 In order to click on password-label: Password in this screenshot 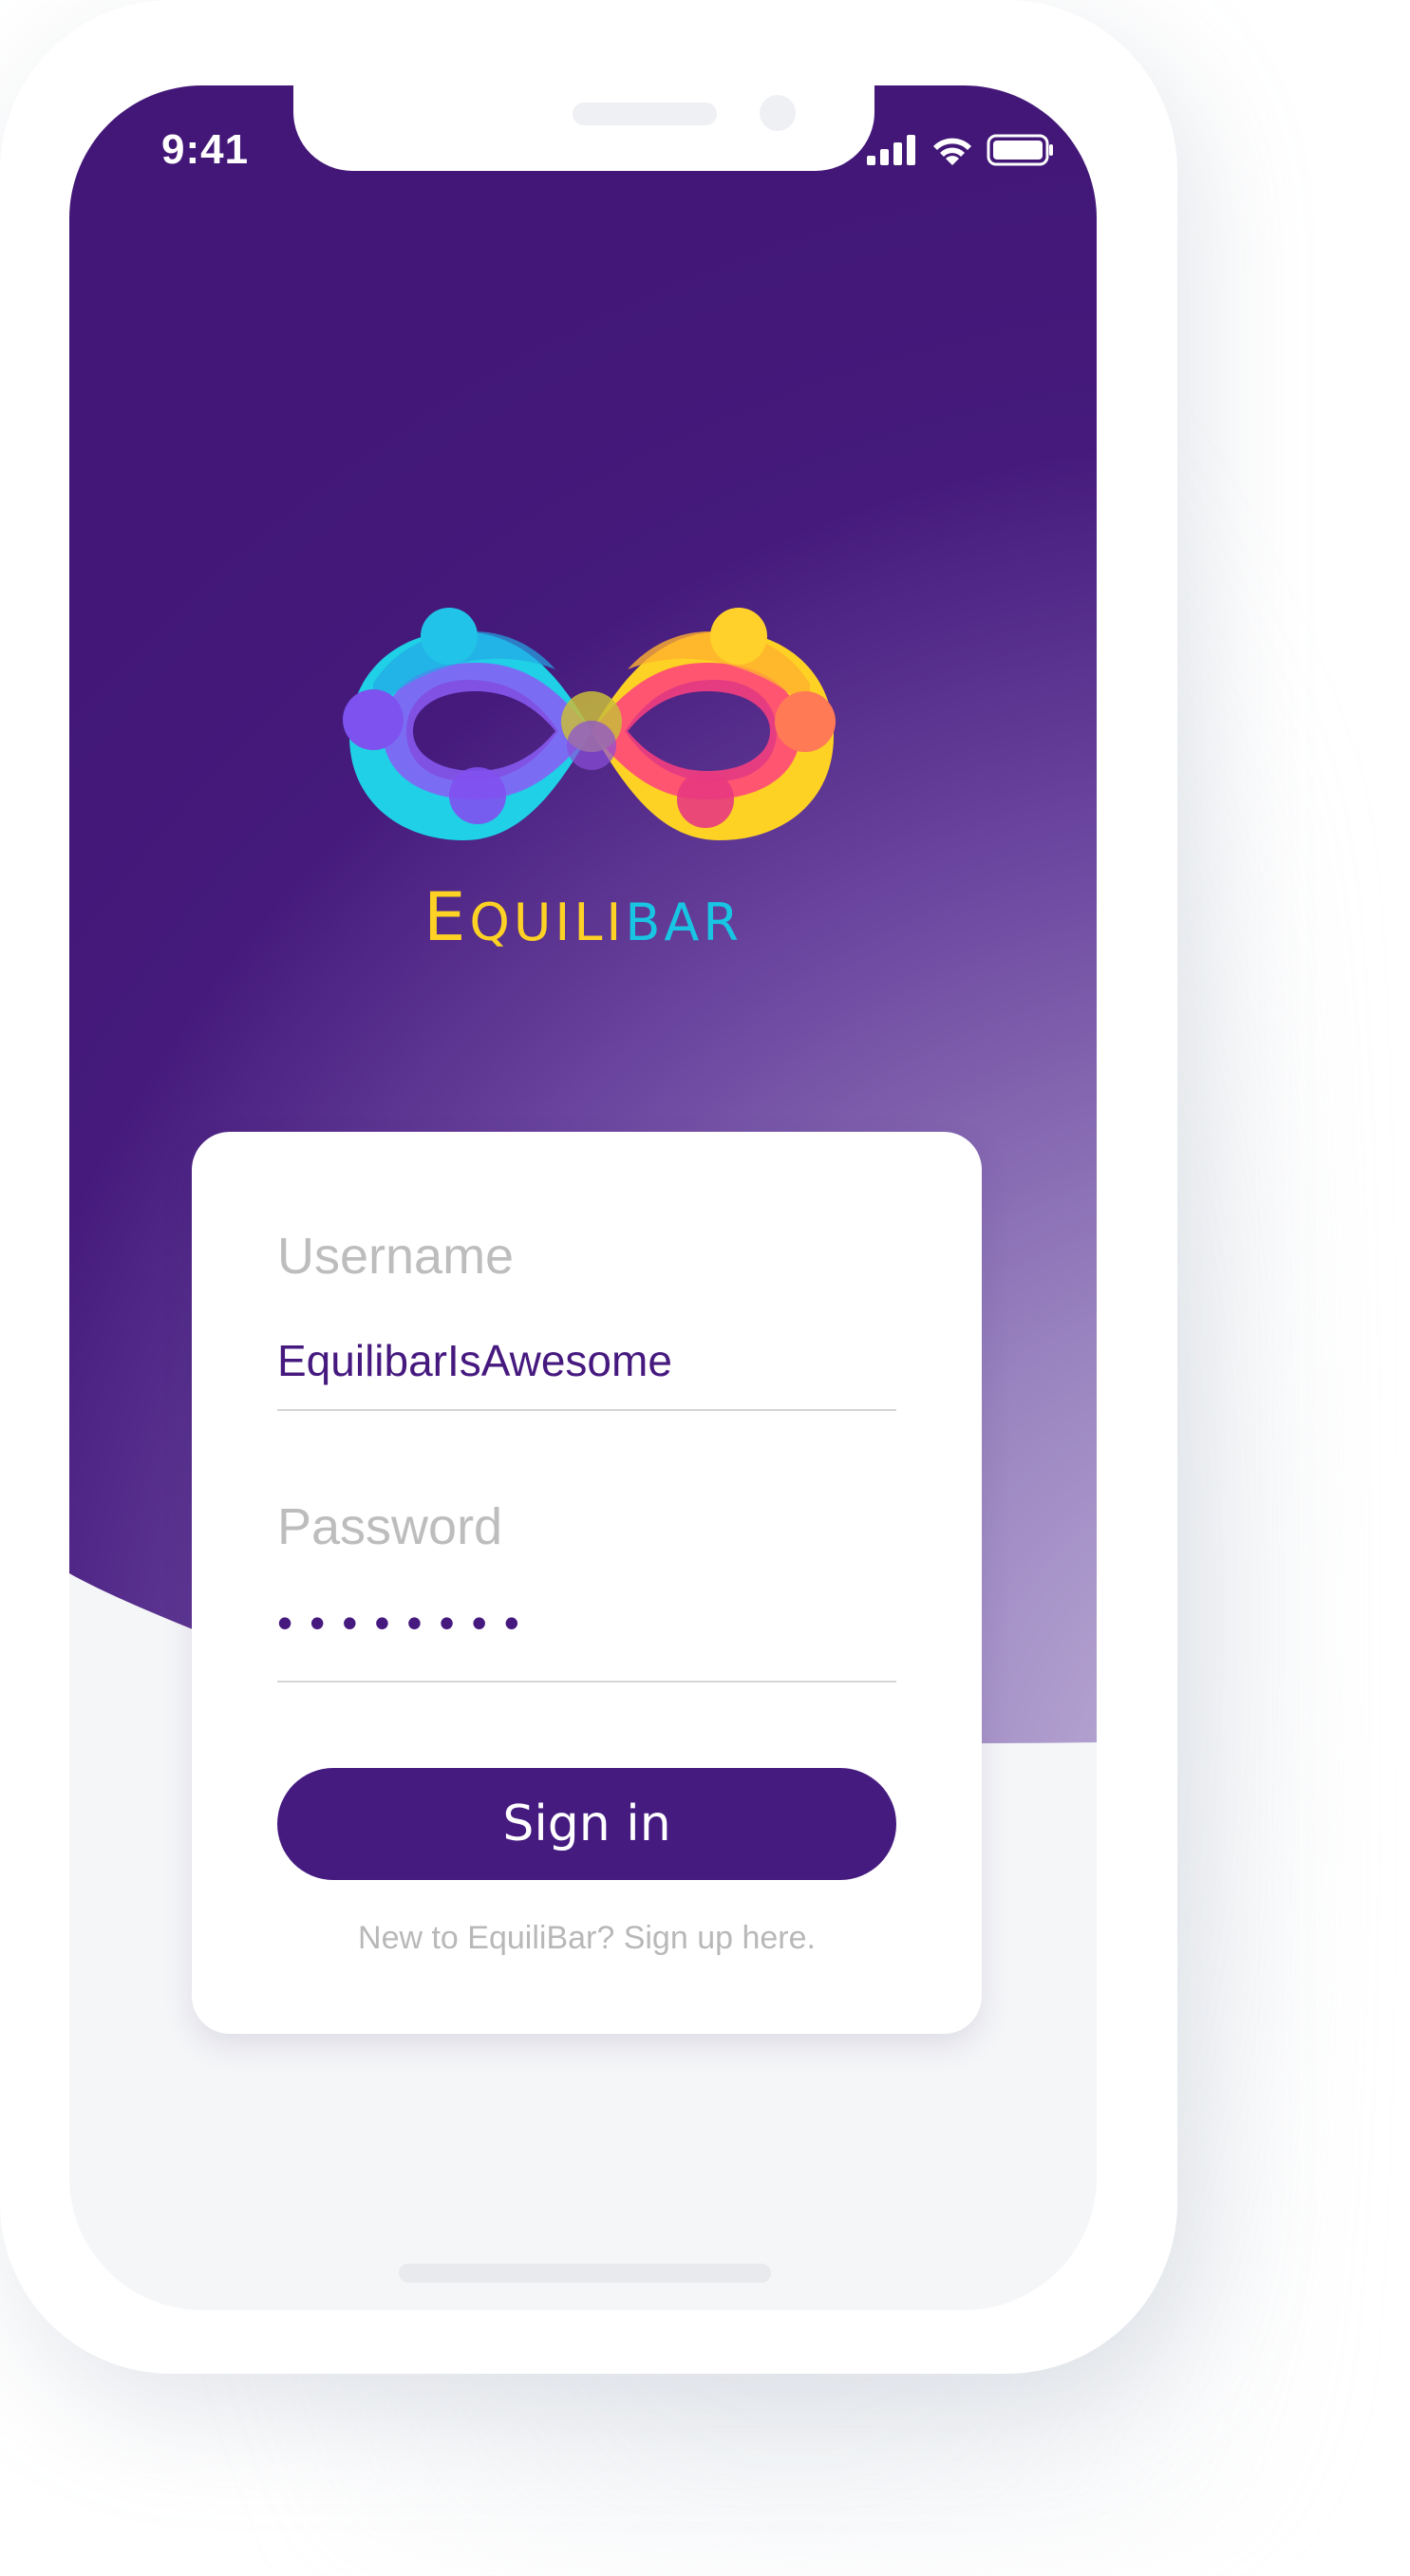, I will do `click(390, 1526)`.